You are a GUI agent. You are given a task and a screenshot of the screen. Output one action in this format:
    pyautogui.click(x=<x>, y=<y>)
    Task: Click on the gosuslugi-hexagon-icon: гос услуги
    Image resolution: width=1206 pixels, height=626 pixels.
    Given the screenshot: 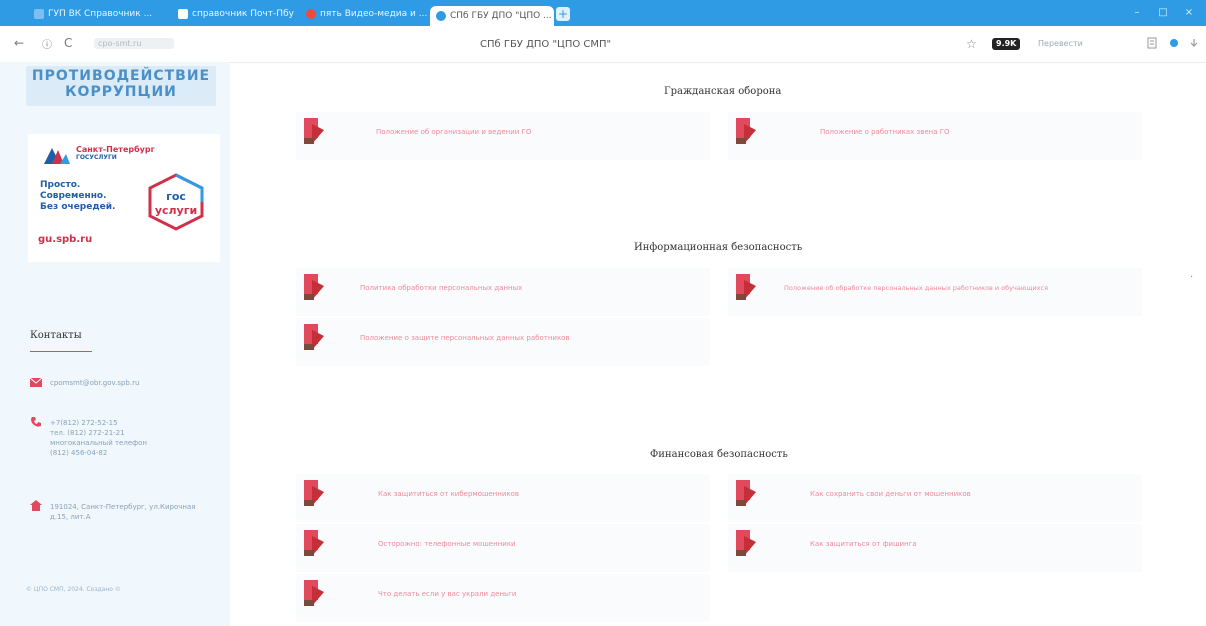 What is the action you would take?
    pyautogui.click(x=176, y=202)
    